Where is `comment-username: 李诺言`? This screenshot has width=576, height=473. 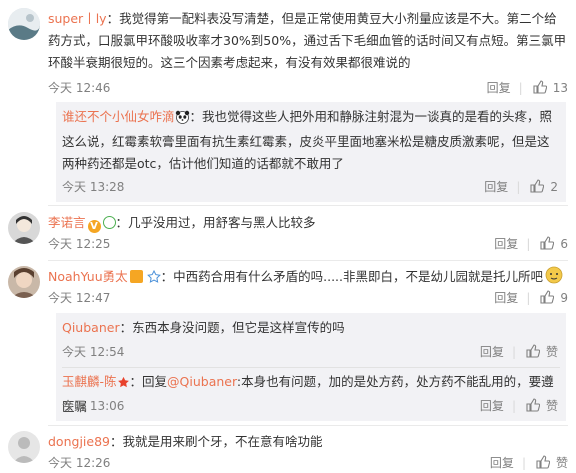 comment-username: 李诺言 is located at coordinates (67, 222).